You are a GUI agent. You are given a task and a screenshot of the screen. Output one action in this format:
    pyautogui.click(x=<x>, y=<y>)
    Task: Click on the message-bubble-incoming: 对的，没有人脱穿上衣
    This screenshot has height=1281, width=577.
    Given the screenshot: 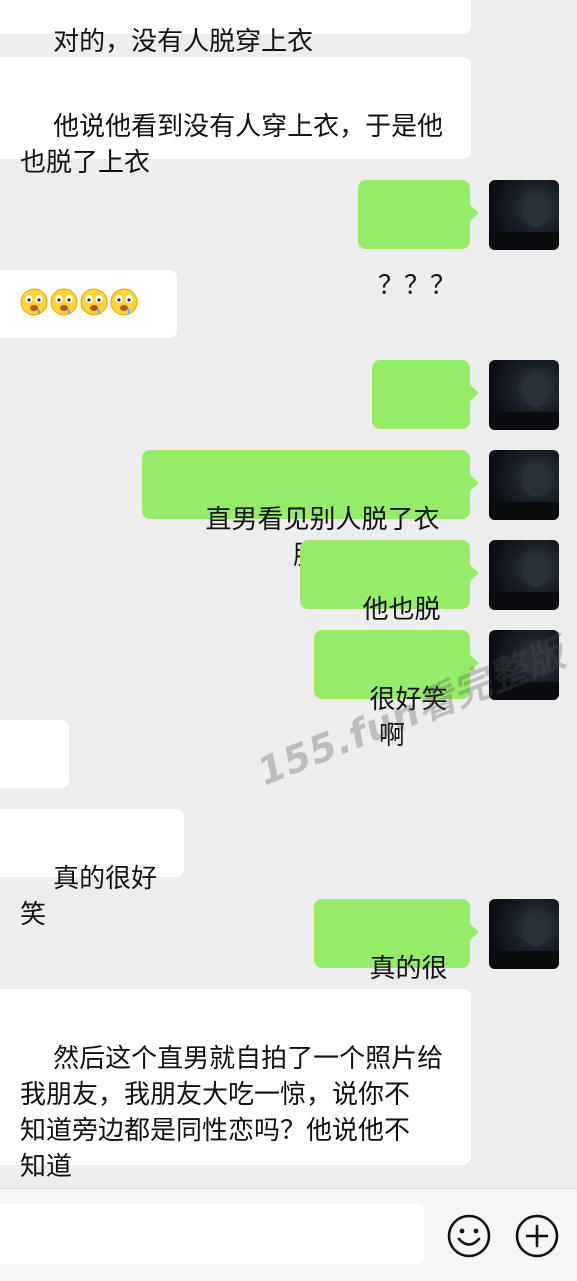 What is the action you would take?
    pyautogui.click(x=235, y=28)
    